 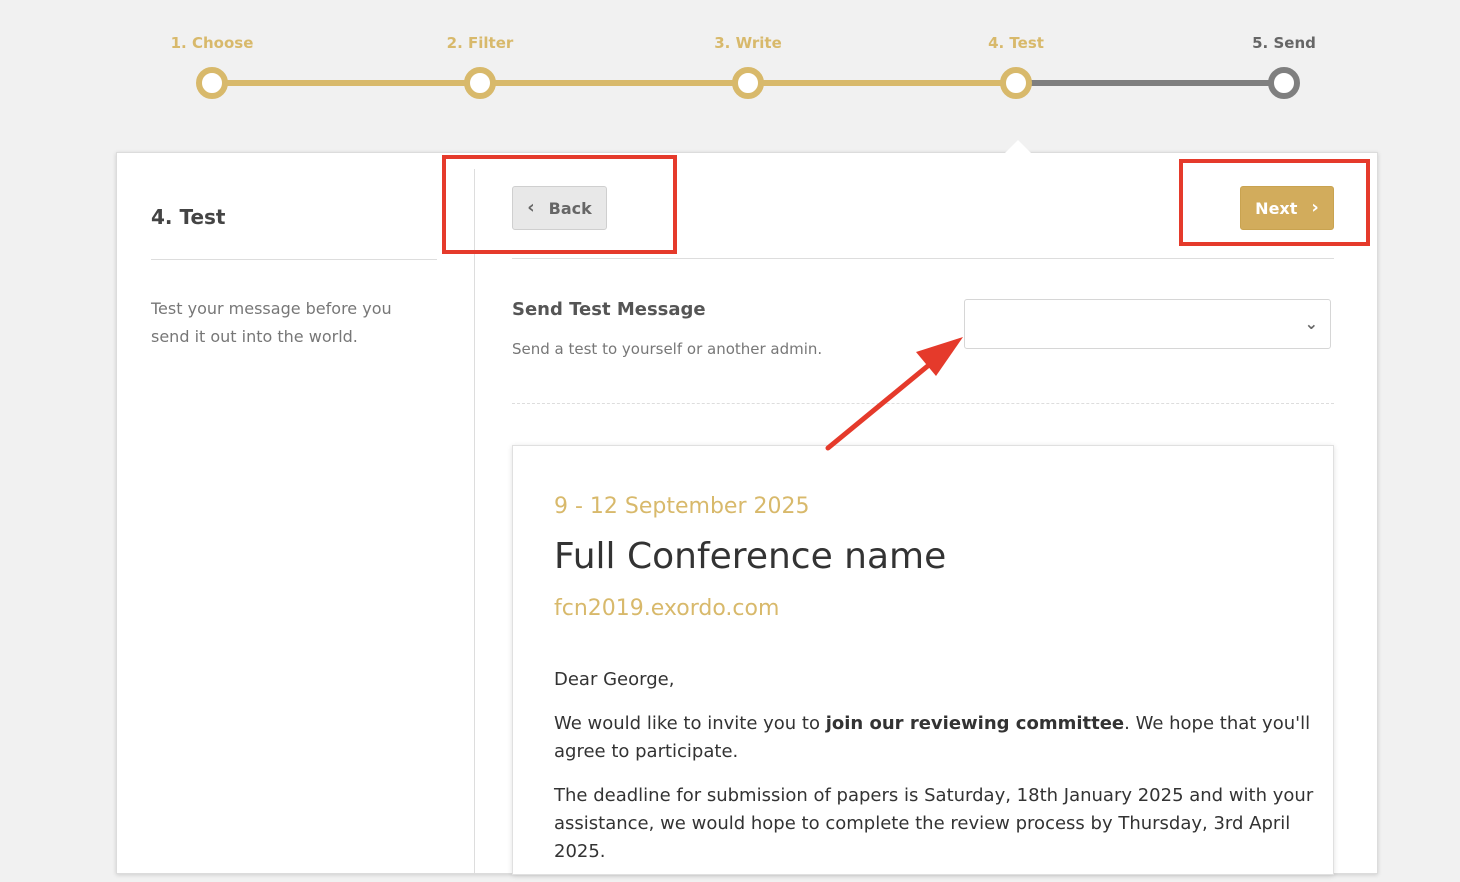 What do you see at coordinates (614, 83) in the screenshot?
I see `stepper-track-complete` at bounding box center [614, 83].